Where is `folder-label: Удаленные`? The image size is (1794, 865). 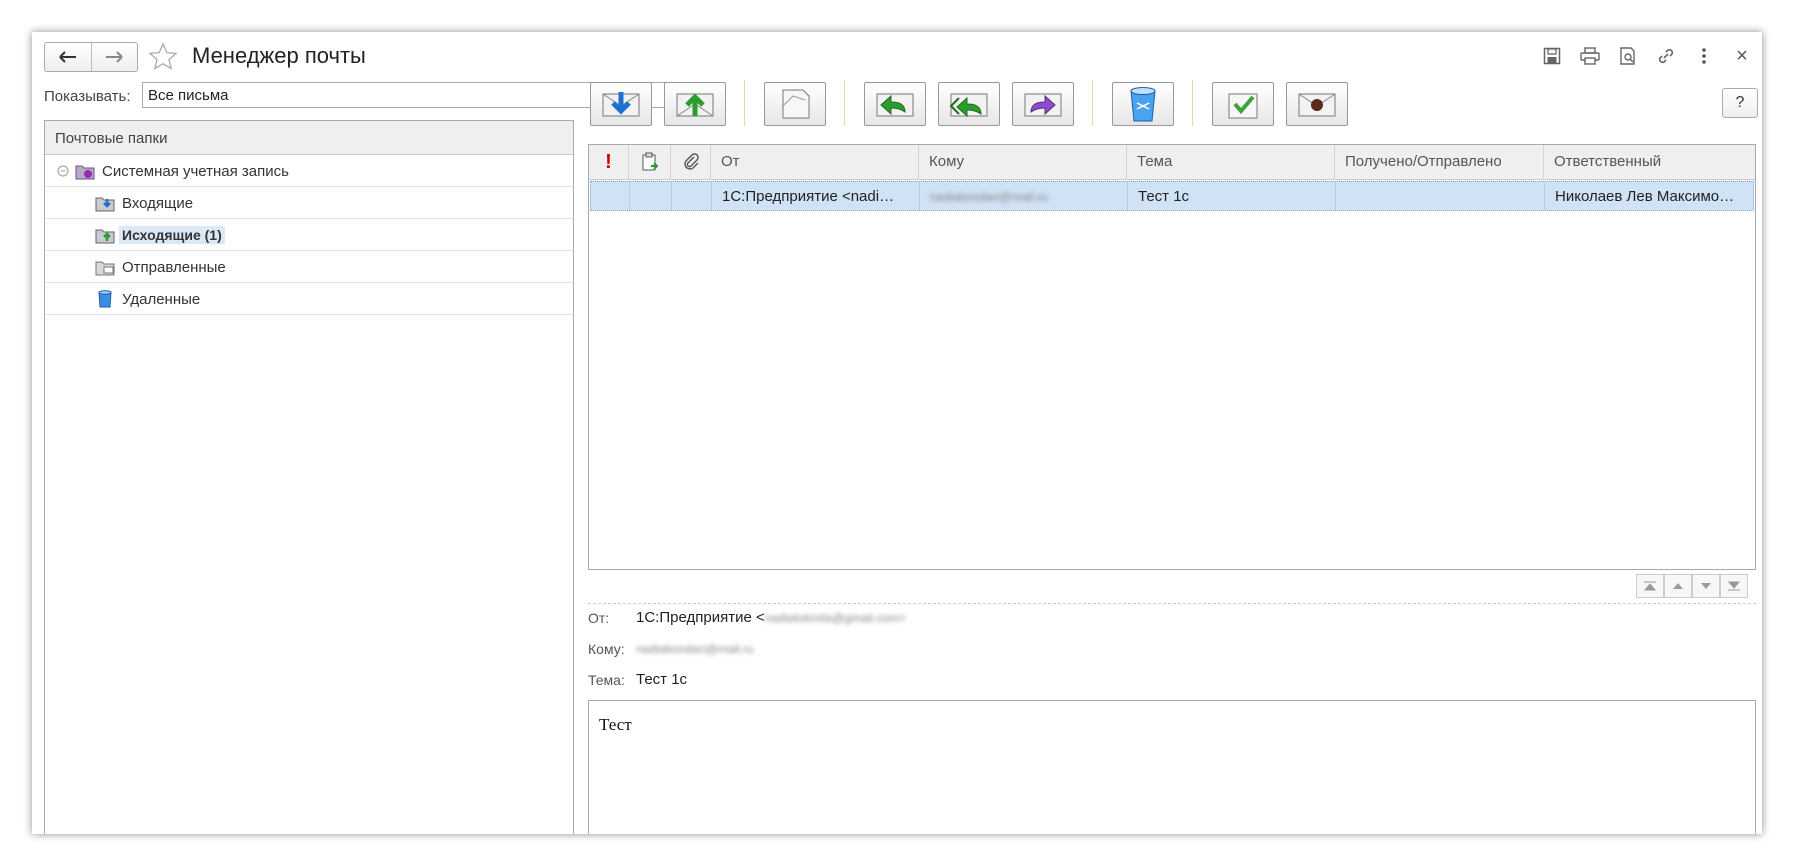 folder-label: Удаленные is located at coordinates (161, 299).